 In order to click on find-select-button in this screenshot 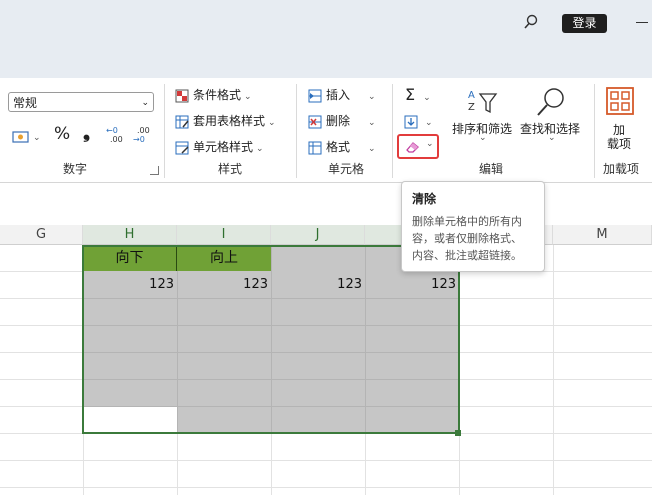, I will do `click(551, 103)`.